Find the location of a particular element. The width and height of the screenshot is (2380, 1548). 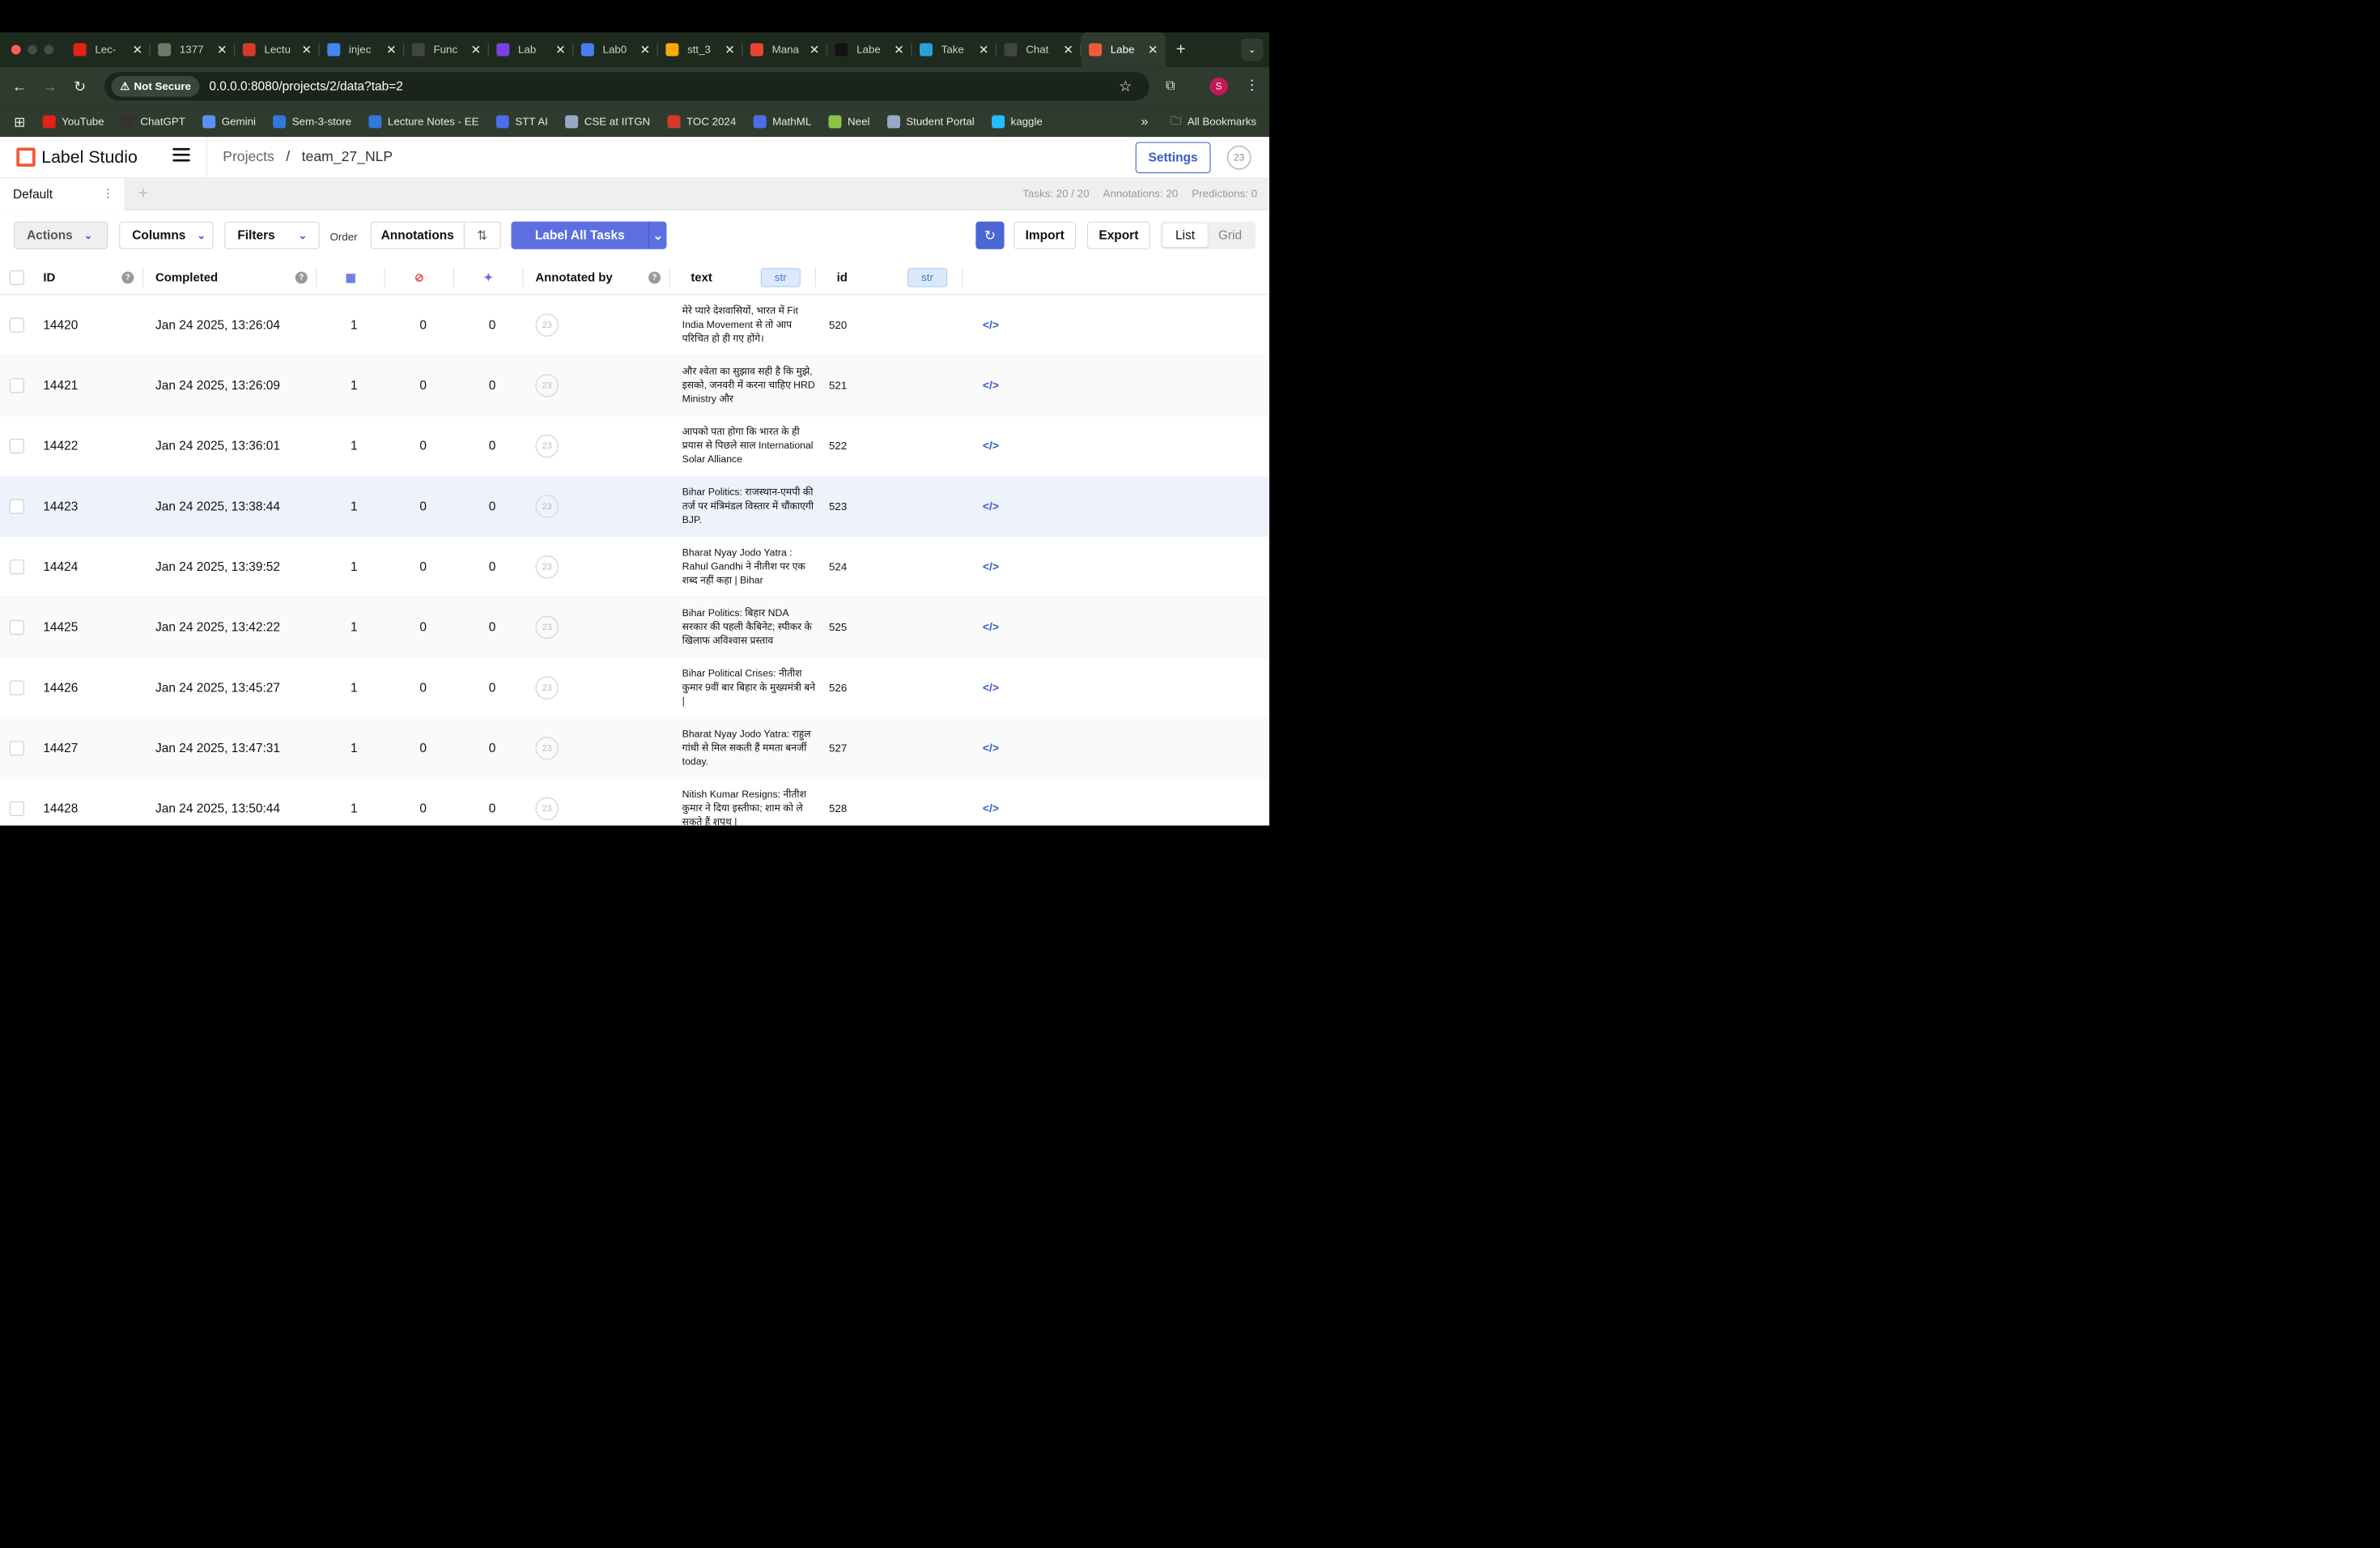

total-annotations-icon: ▦ is located at coordinates (351, 278).